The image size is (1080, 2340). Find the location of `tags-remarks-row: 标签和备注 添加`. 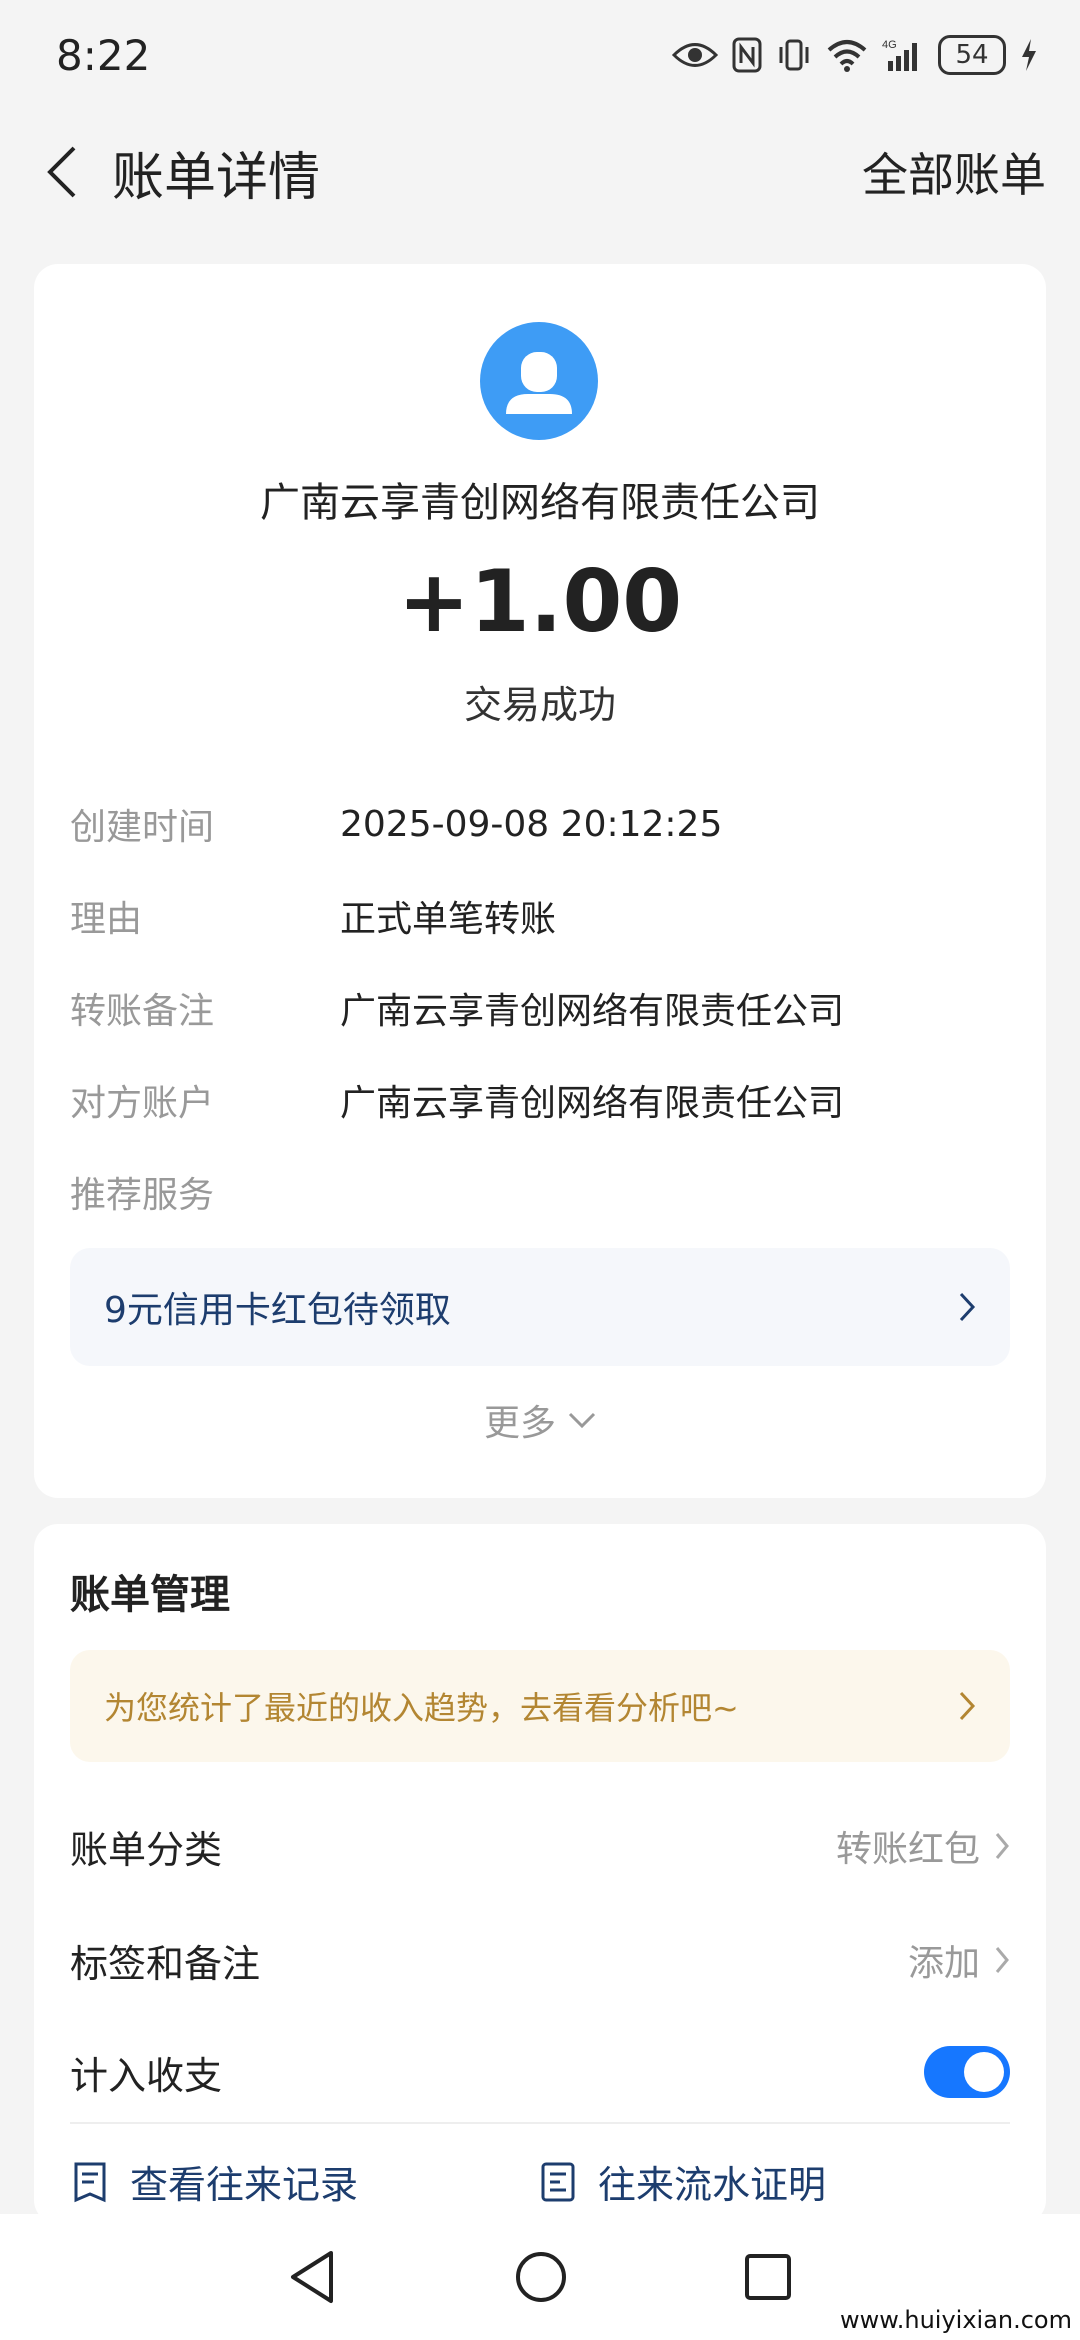

tags-remarks-row: 标签和备注 添加 is located at coordinates (540, 1960).